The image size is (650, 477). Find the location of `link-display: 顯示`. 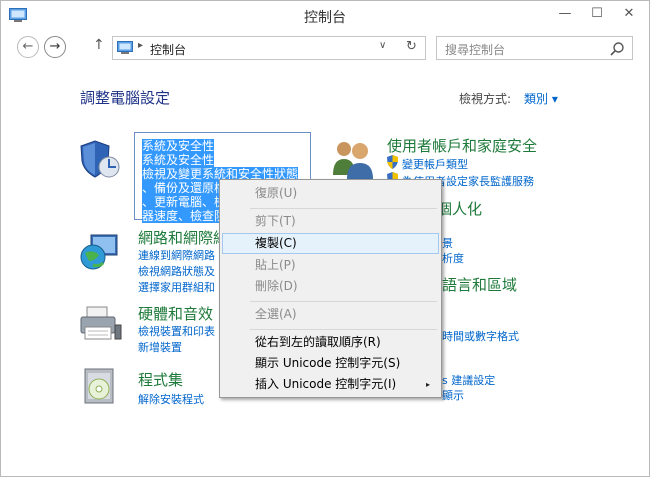

link-display: 顯示 is located at coordinates (453, 395).